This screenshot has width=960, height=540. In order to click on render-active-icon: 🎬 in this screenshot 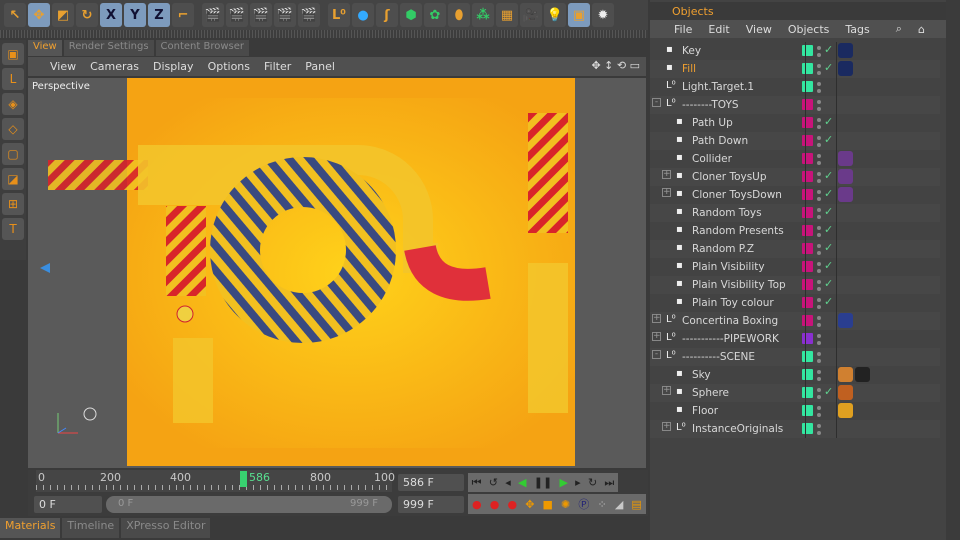, I will do `click(237, 15)`.